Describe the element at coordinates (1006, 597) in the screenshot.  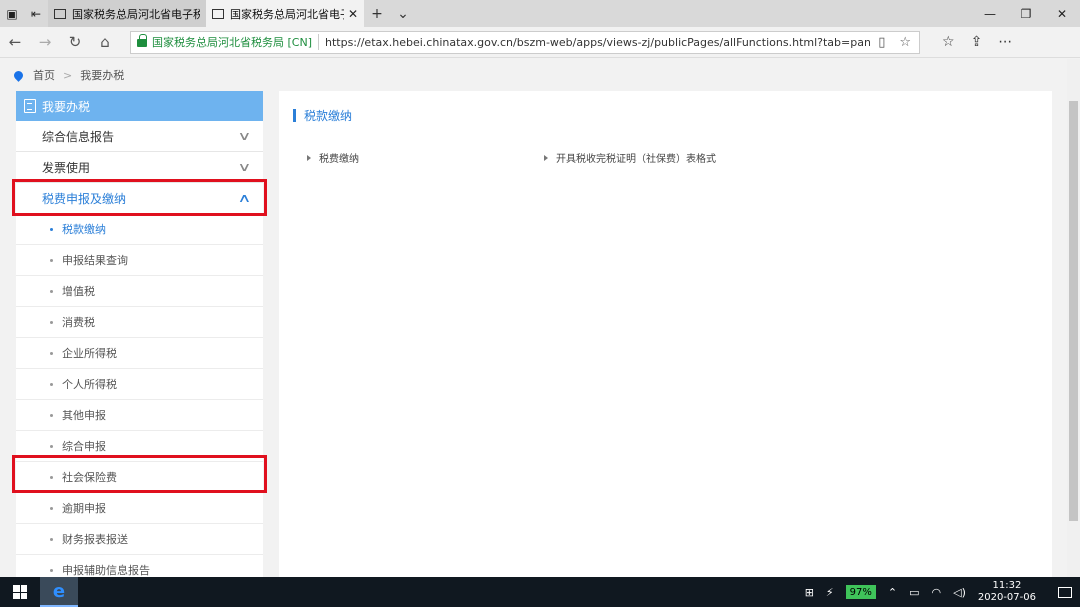
I see `clock-date: 2020-07-06` at that location.